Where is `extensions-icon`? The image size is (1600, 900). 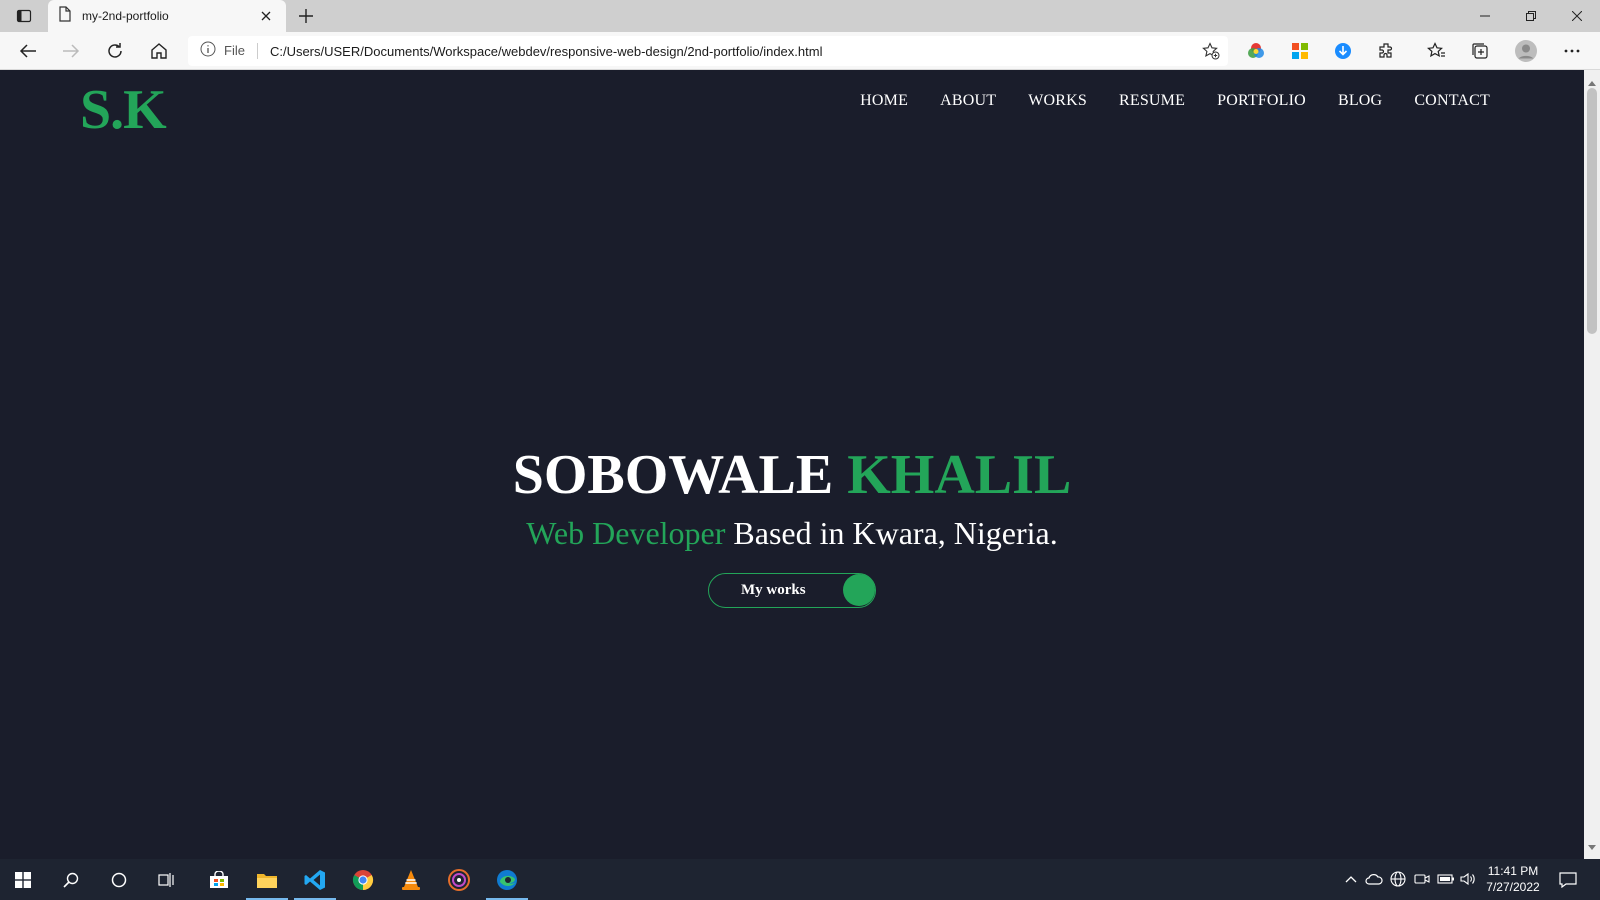
extensions-icon is located at coordinates (1387, 51).